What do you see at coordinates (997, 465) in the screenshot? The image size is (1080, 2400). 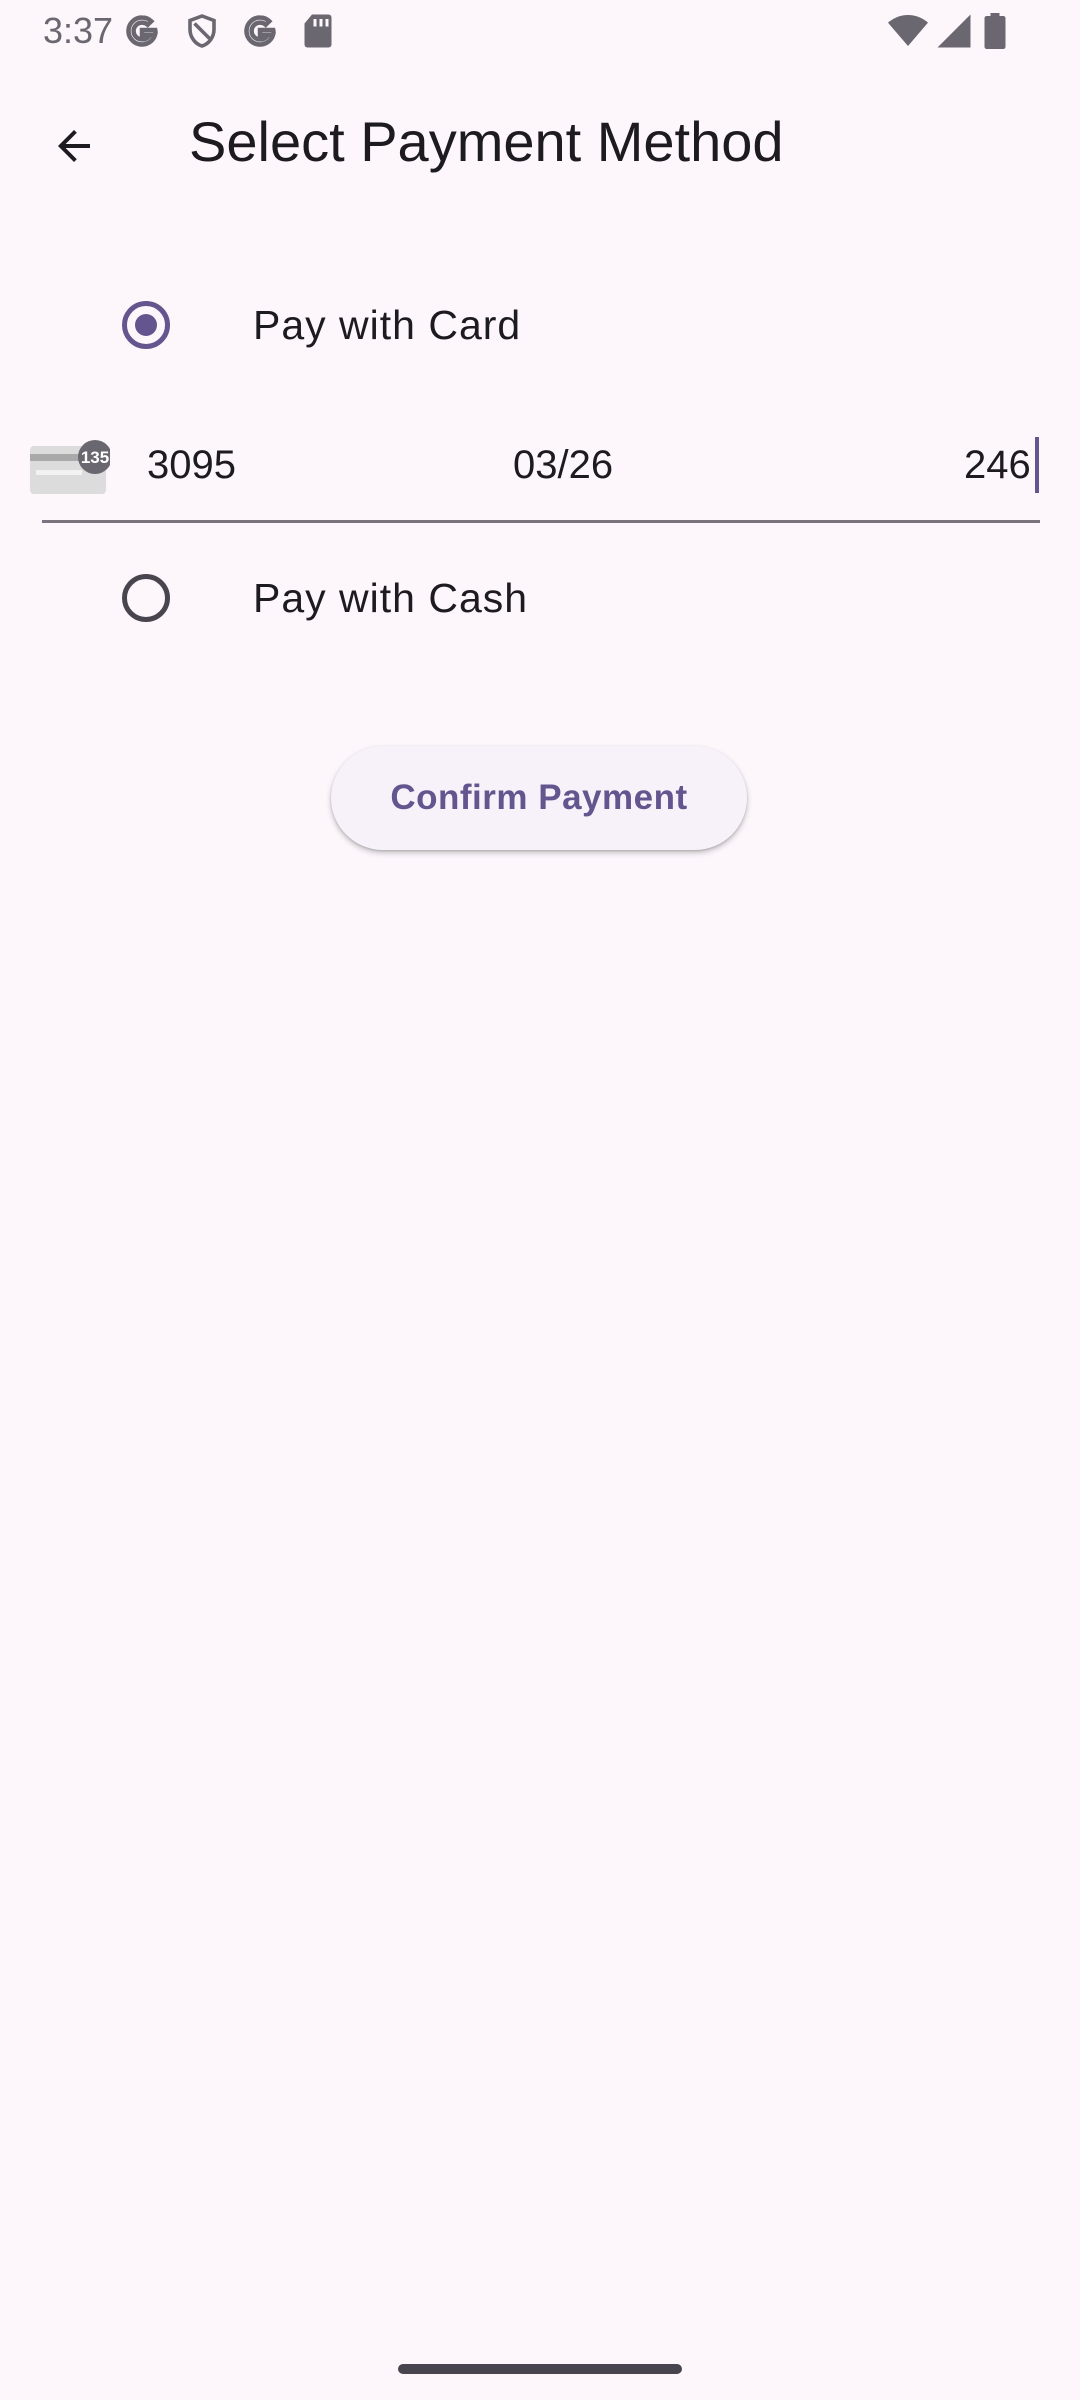 I see `cvc-field: 246` at bounding box center [997, 465].